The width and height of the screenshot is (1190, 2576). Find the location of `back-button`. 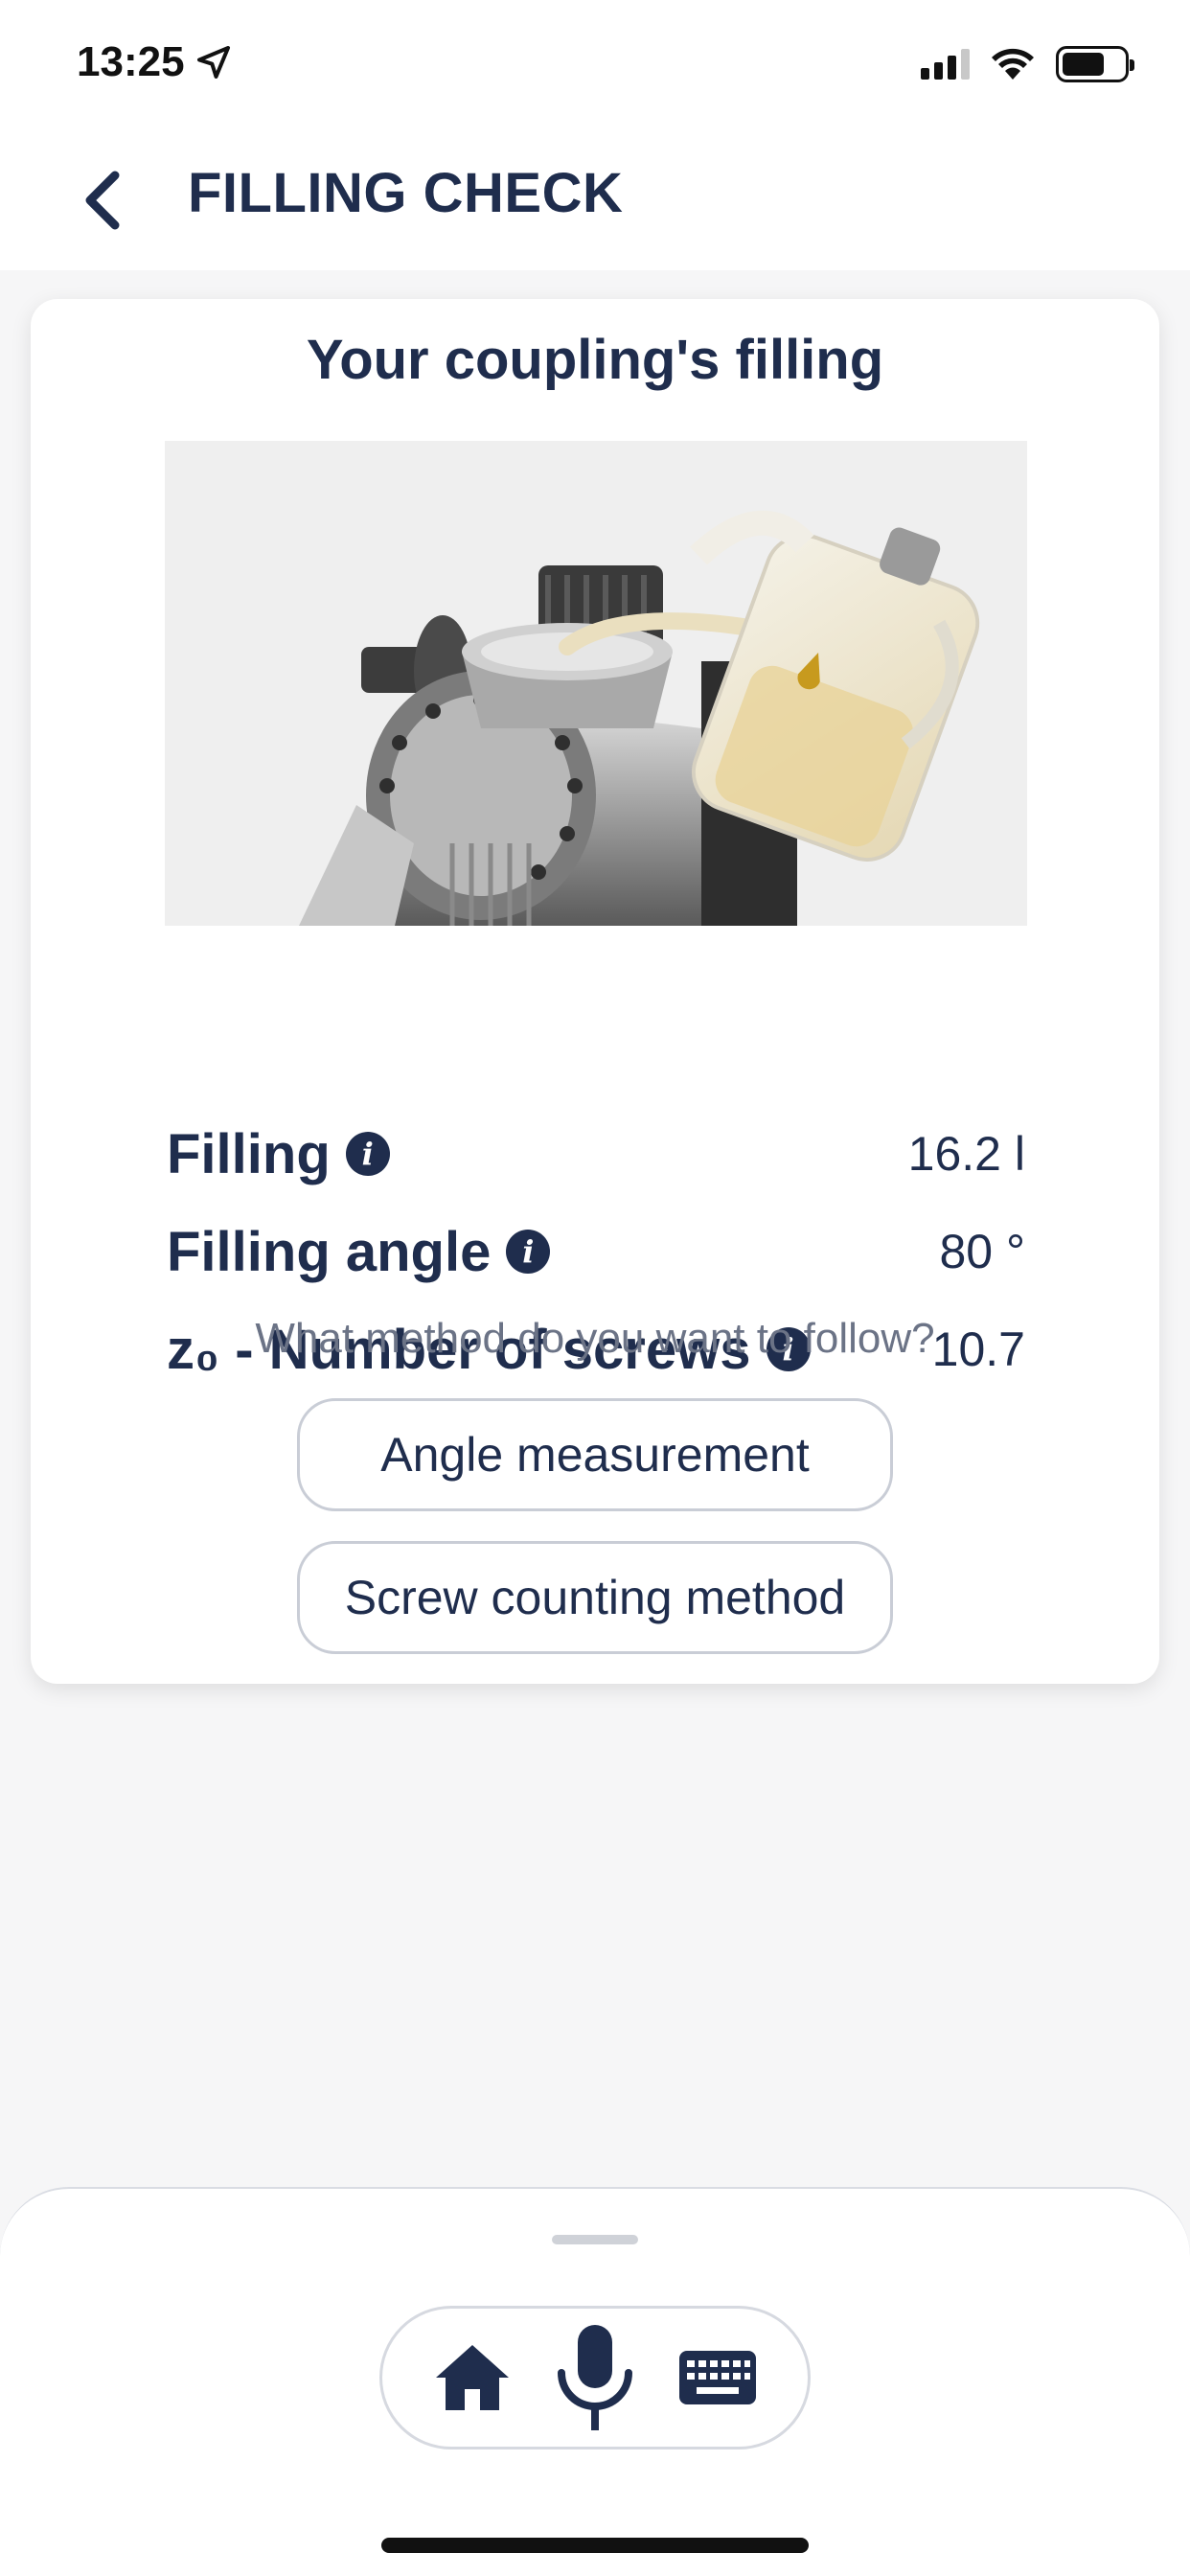

back-button is located at coordinates (101, 200).